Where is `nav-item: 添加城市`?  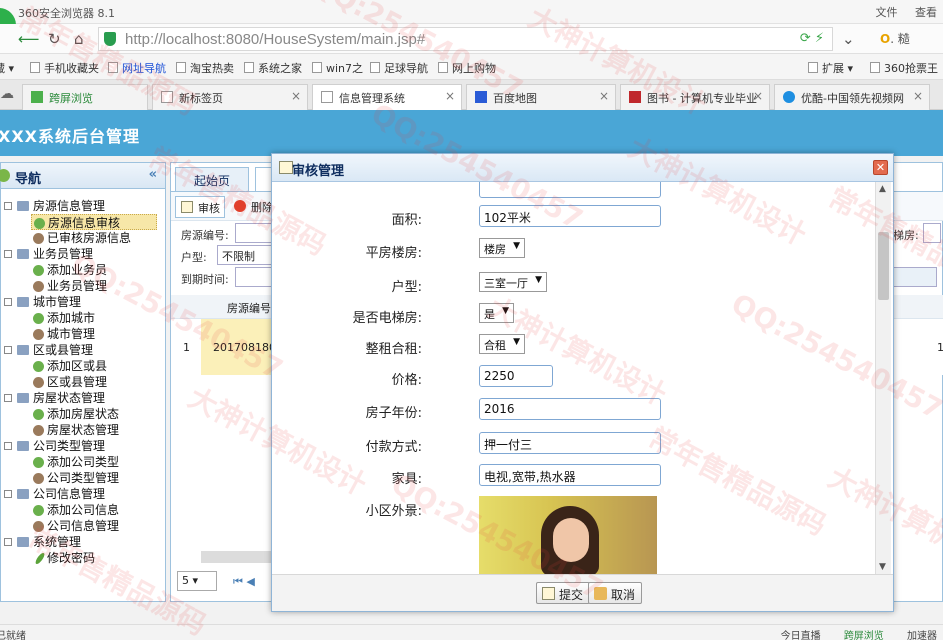 nav-item: 添加城市 is located at coordinates (83, 318).